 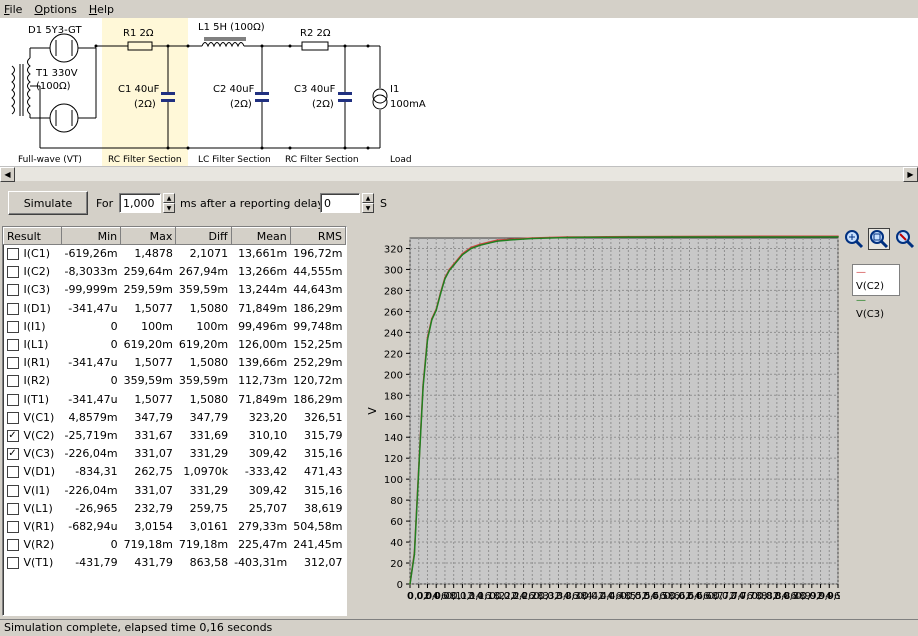 I want to click on table-row: V(T1) -431,79 431,79 863,58 -403,31m 312,07, so click(x=175, y=563).